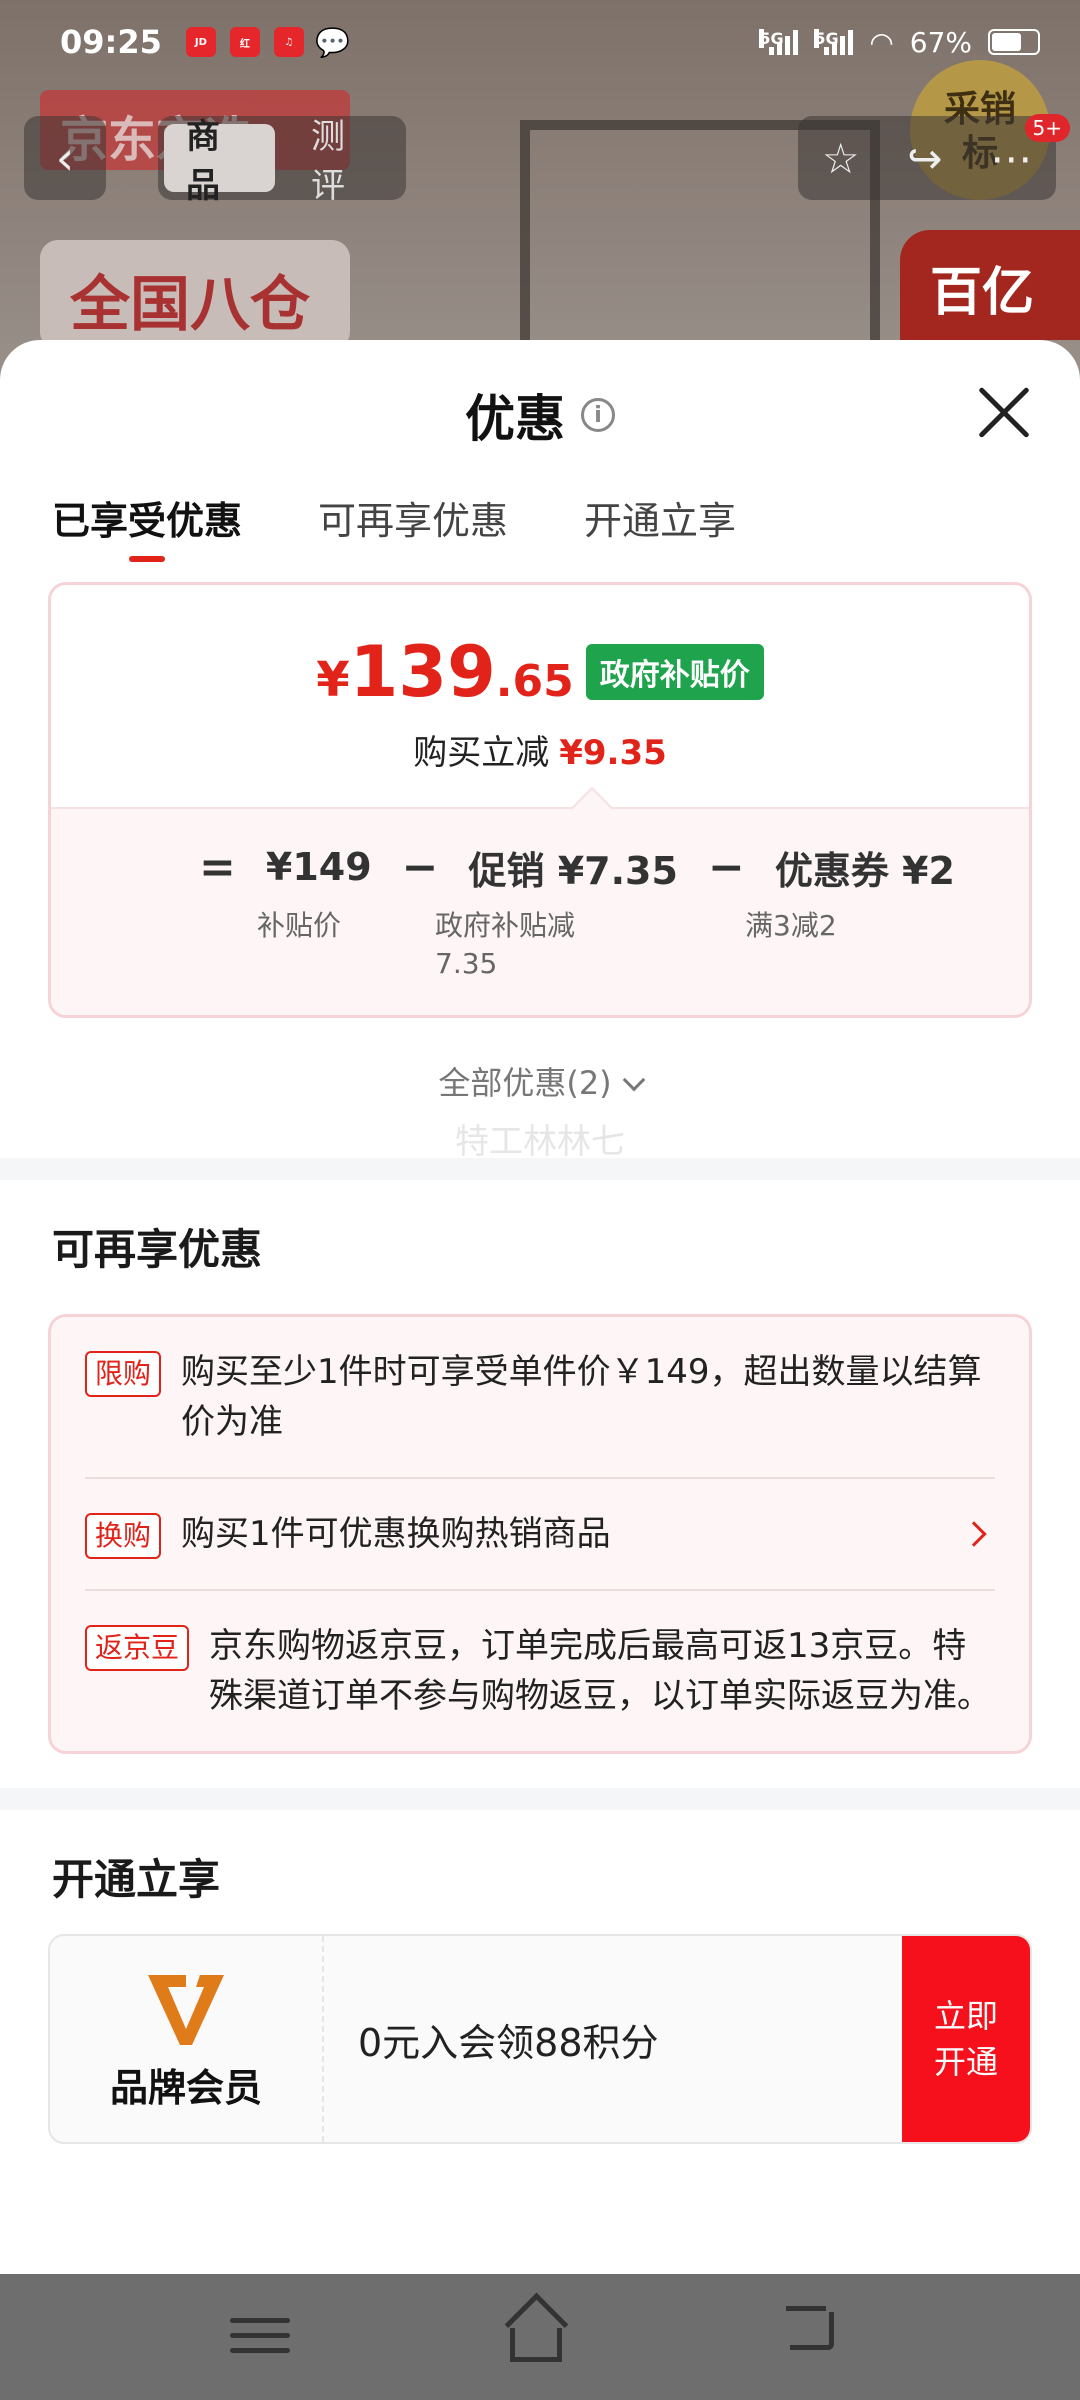 The image size is (1080, 2400). I want to click on subsidy-base-price: ¥149, so click(318, 867).